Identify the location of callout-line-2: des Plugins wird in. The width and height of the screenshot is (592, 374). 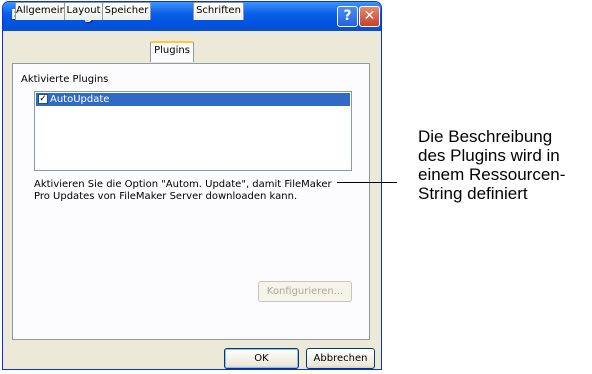
(489, 155).